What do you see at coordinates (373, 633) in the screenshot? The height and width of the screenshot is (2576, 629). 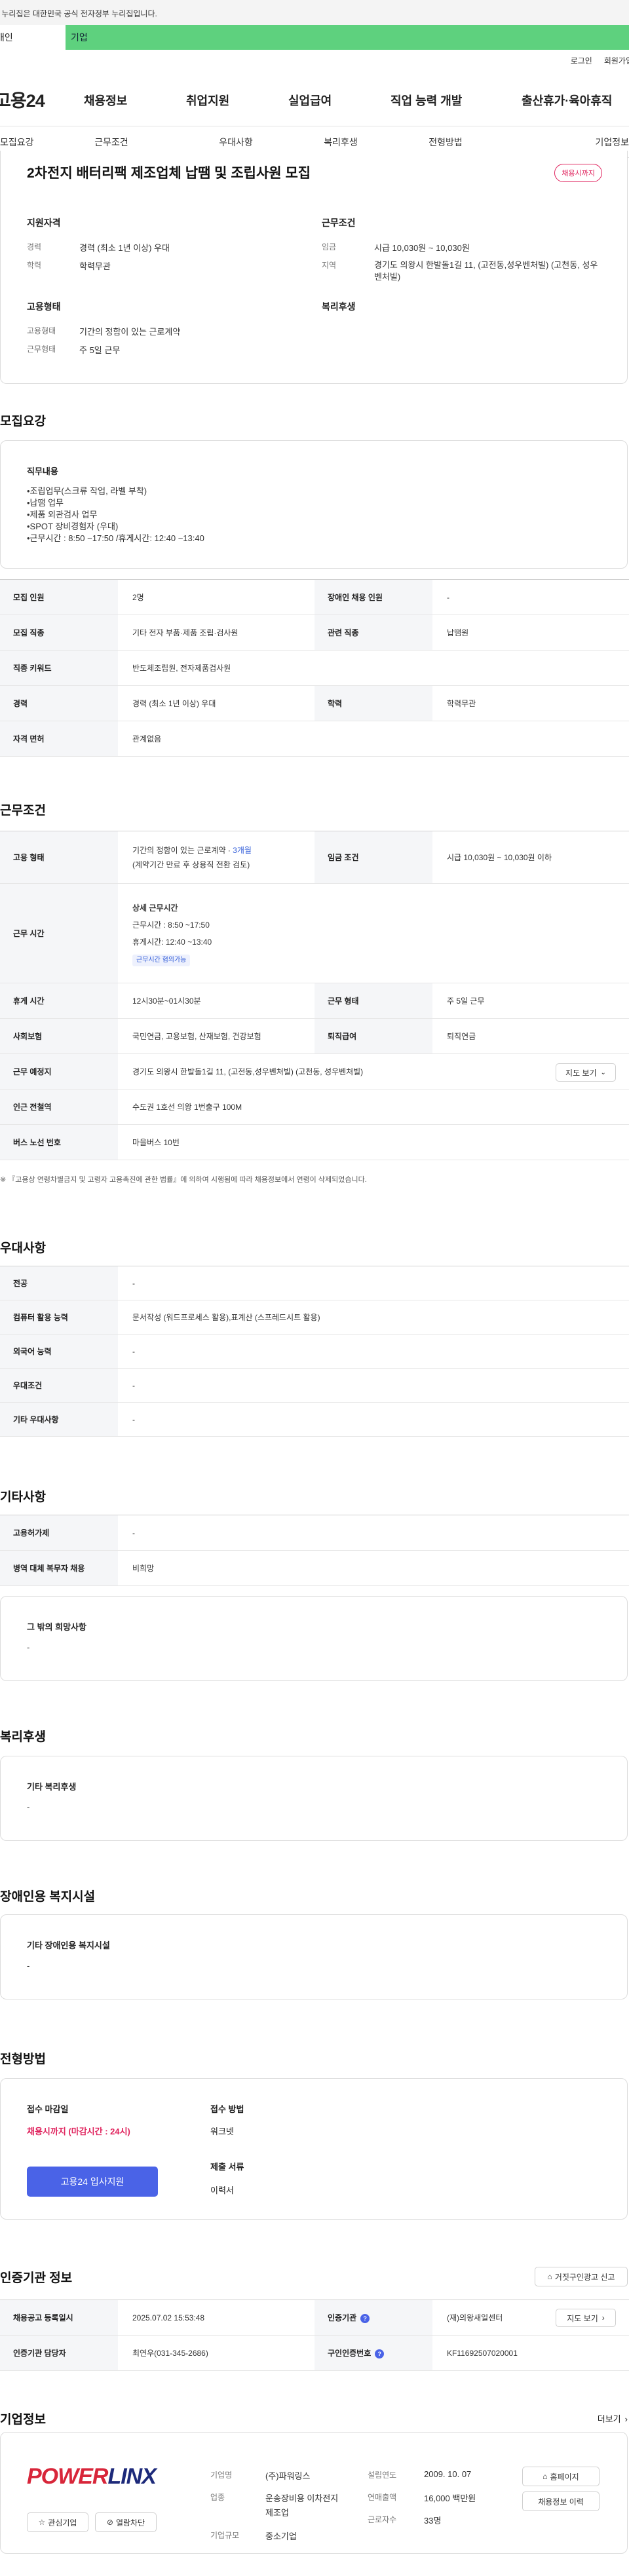 I see `table-header: 관련 직종` at bounding box center [373, 633].